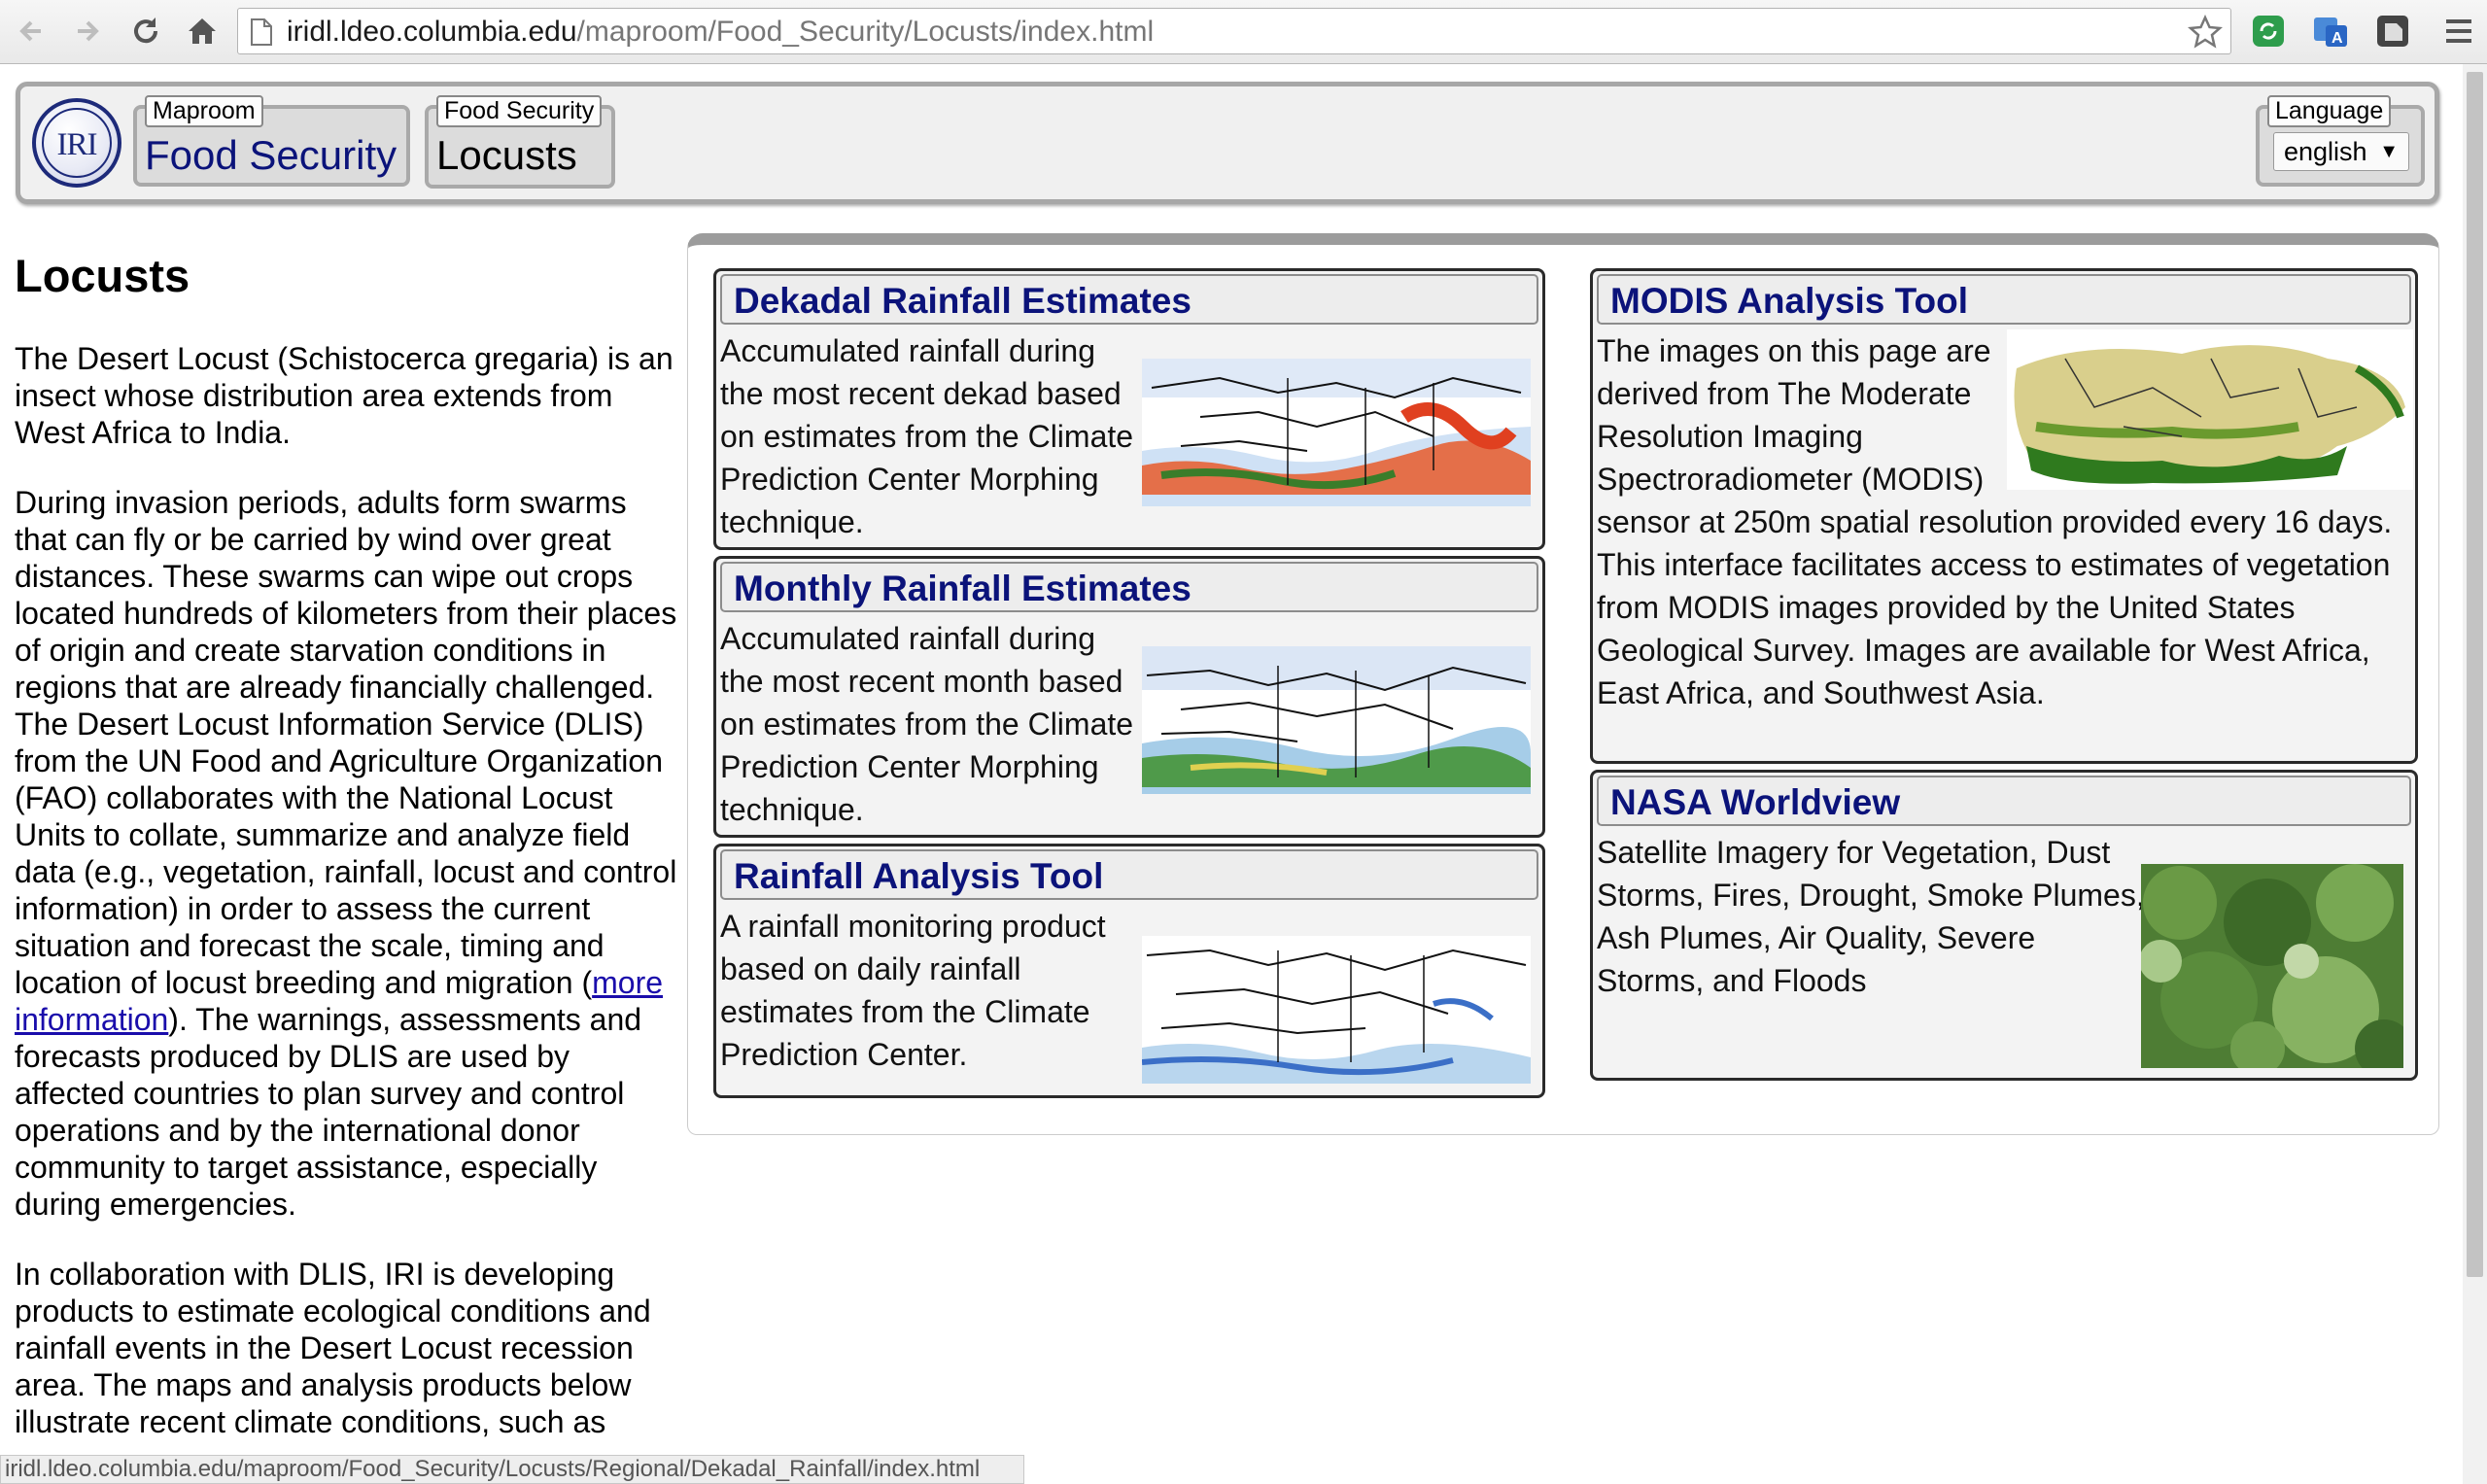  I want to click on card-title: MODIS Analysis Tool, so click(1789, 301).